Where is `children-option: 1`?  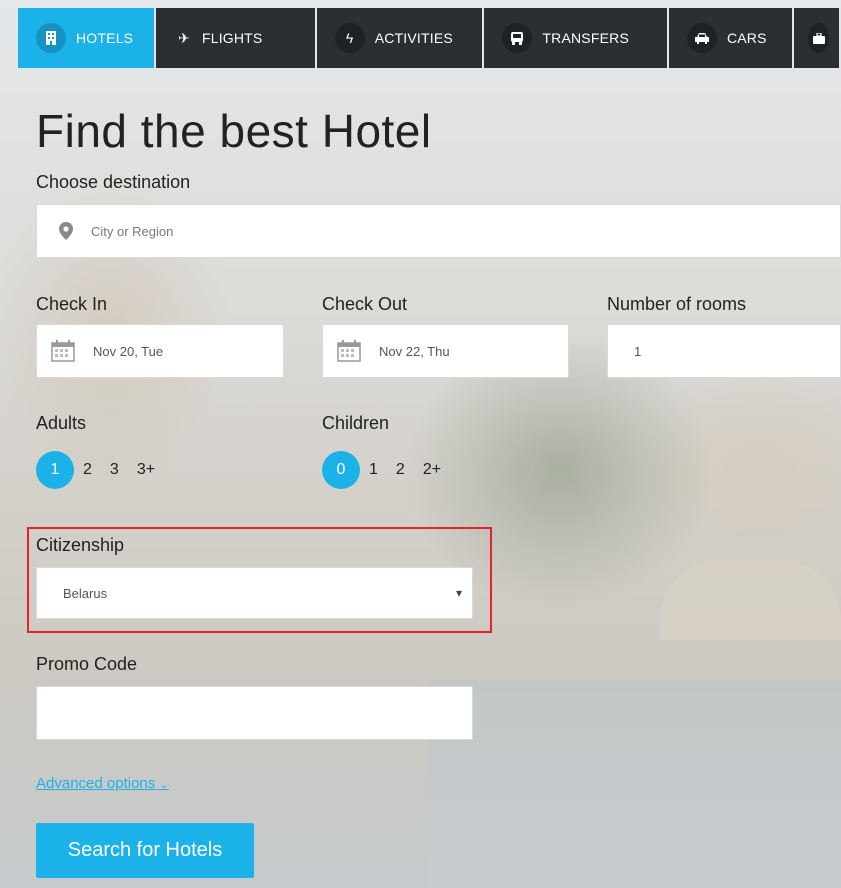 children-option: 1 is located at coordinates (373, 470).